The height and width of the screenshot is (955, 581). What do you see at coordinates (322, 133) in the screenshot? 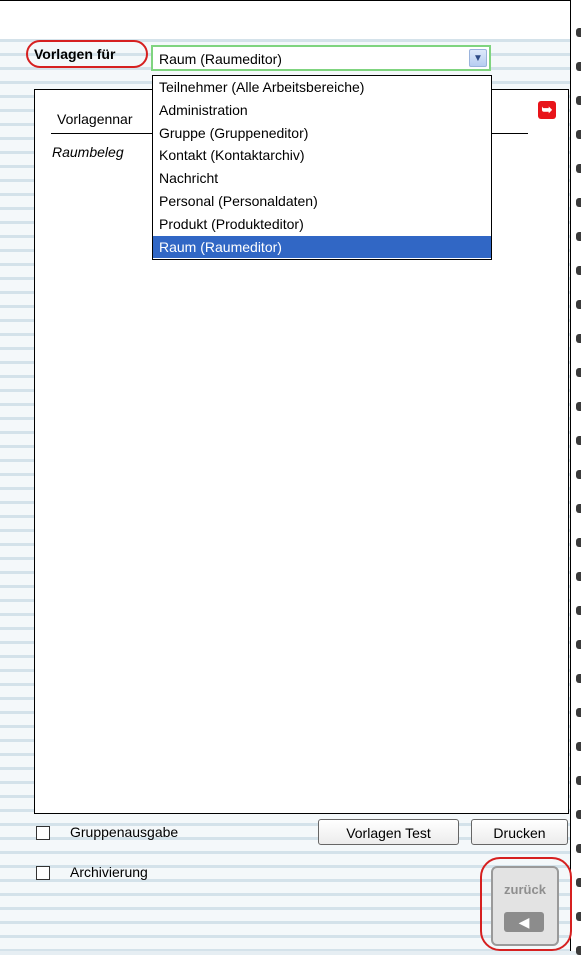
I see `dropdown-option: Gruppe (Gruppeneditor)` at bounding box center [322, 133].